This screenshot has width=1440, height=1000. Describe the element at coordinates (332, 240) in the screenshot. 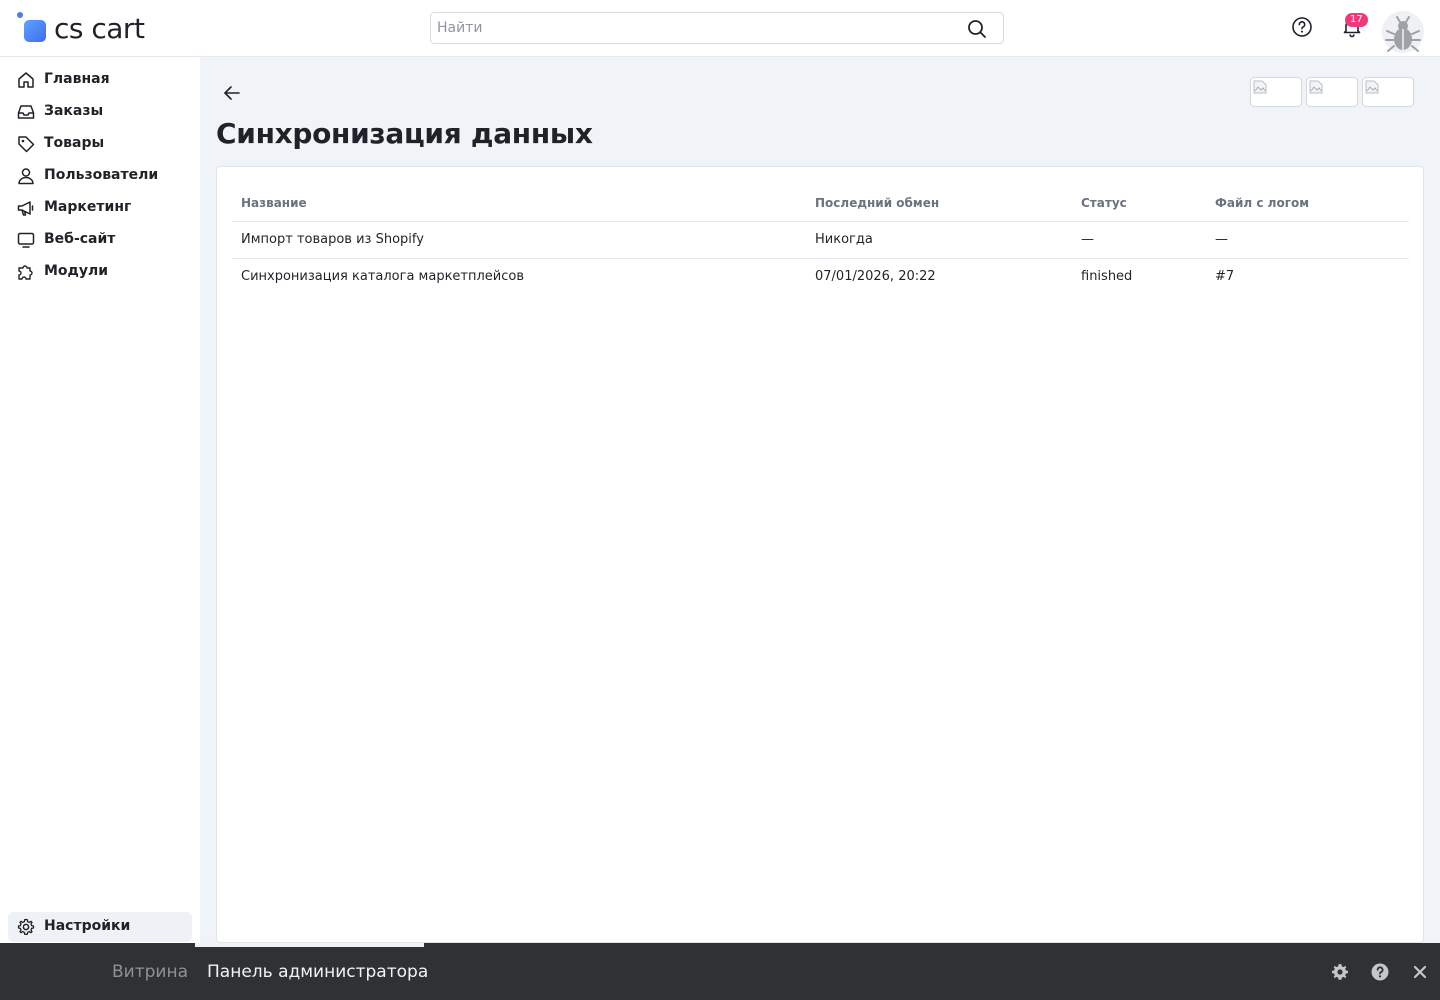

I see `sync-name-cell: Импорт товаров из Shopify` at that location.